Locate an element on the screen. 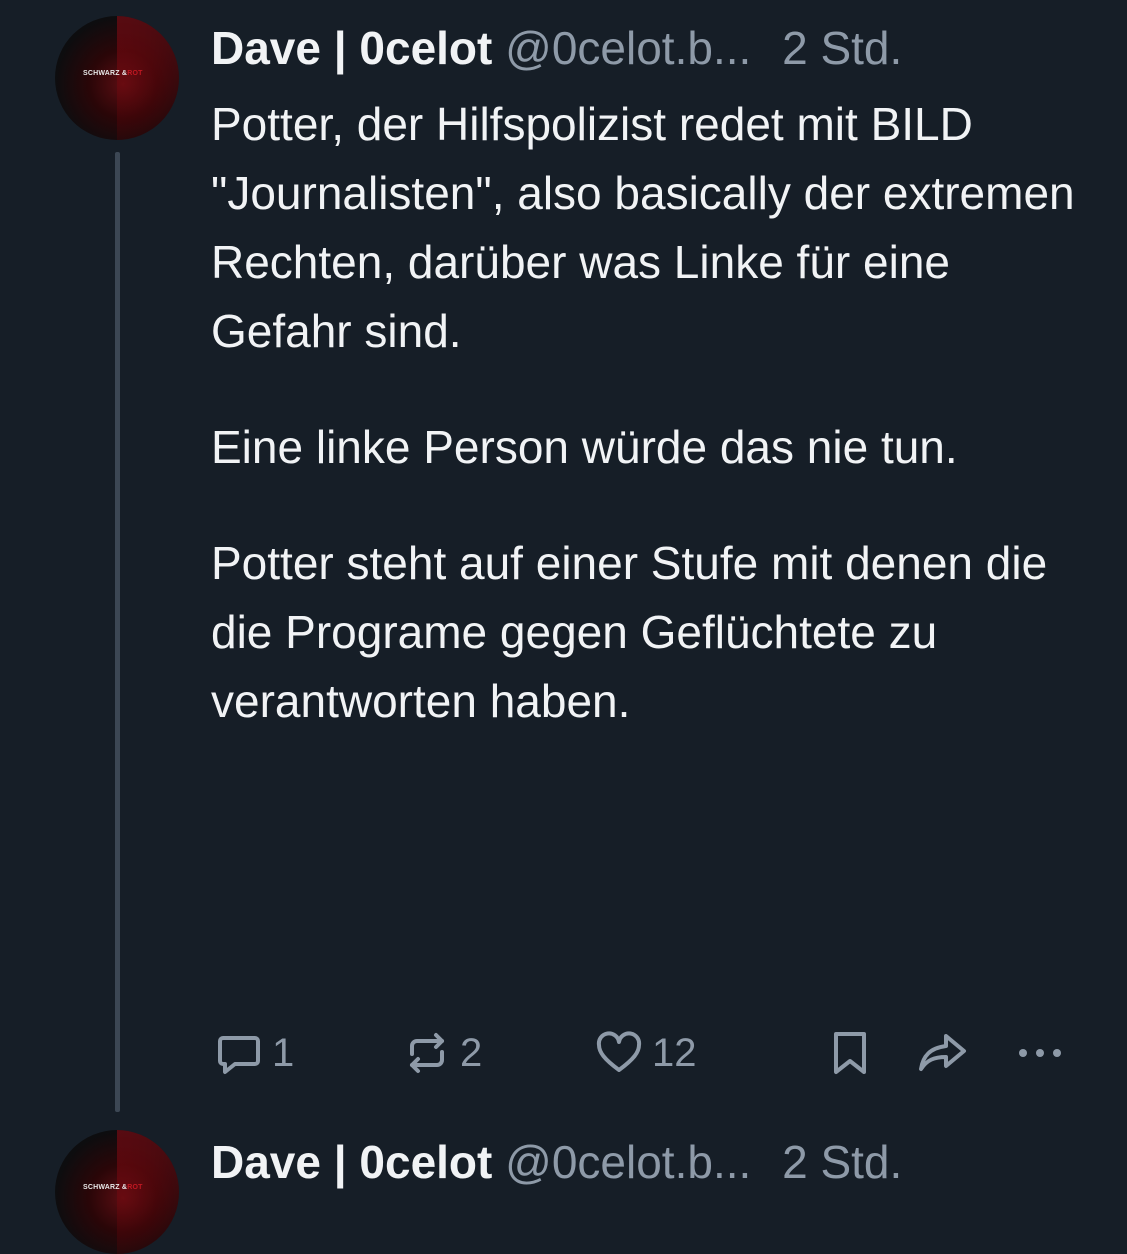  share-icon is located at coordinates (943, 1053).